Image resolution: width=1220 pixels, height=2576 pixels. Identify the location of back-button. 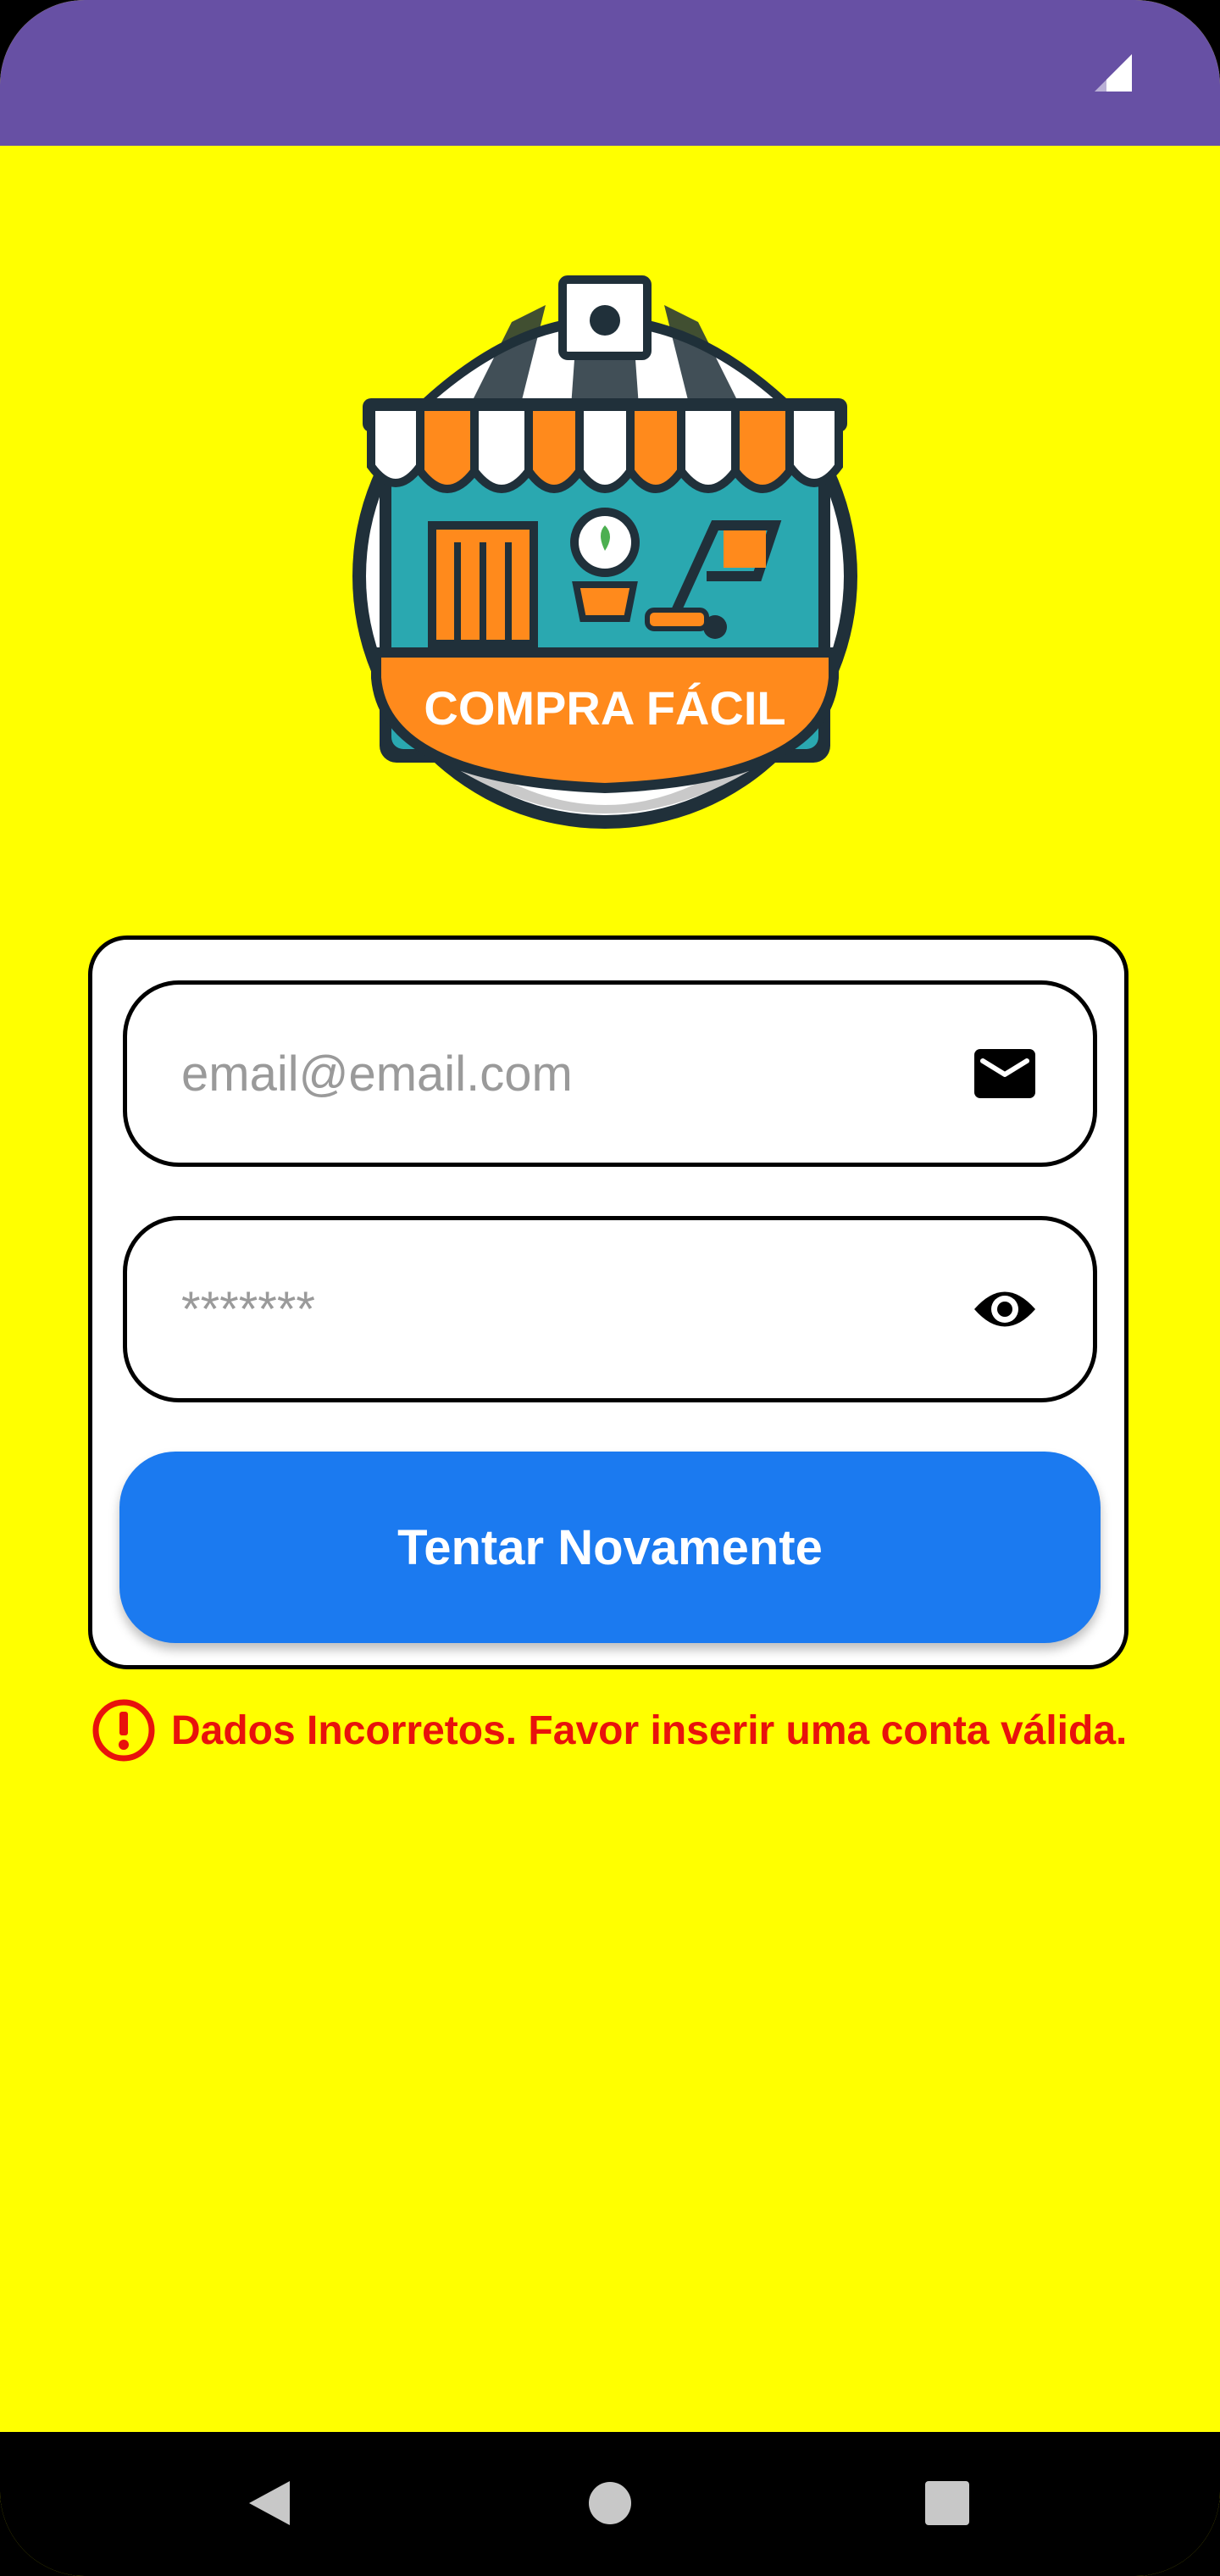
(269, 2503).